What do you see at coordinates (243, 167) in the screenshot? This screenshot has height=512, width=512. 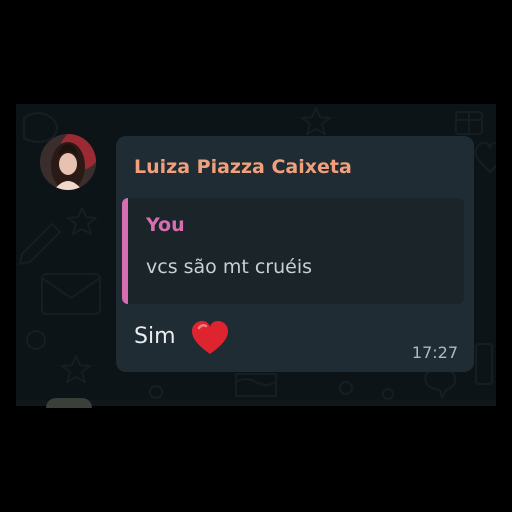 I see `sender-name: Luiza Piazza Caixeta` at bounding box center [243, 167].